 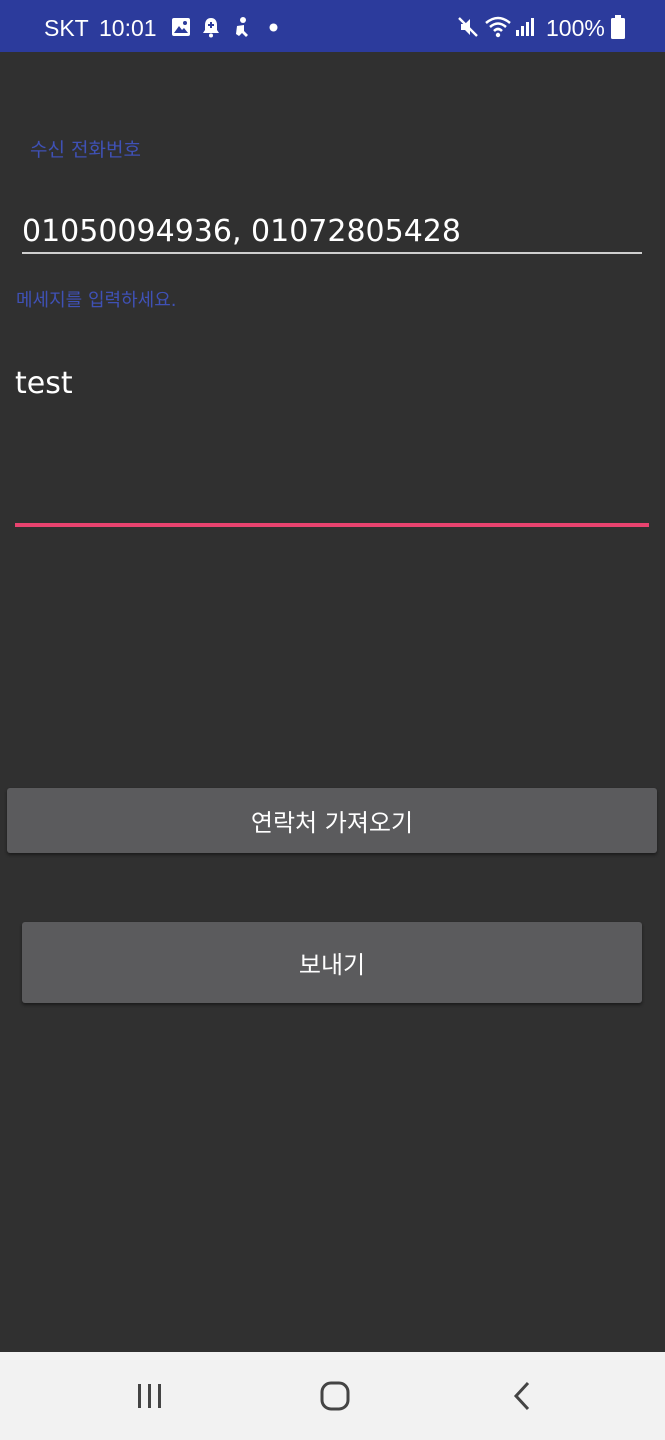 I want to click on battery-percent: 100%, so click(x=575, y=28).